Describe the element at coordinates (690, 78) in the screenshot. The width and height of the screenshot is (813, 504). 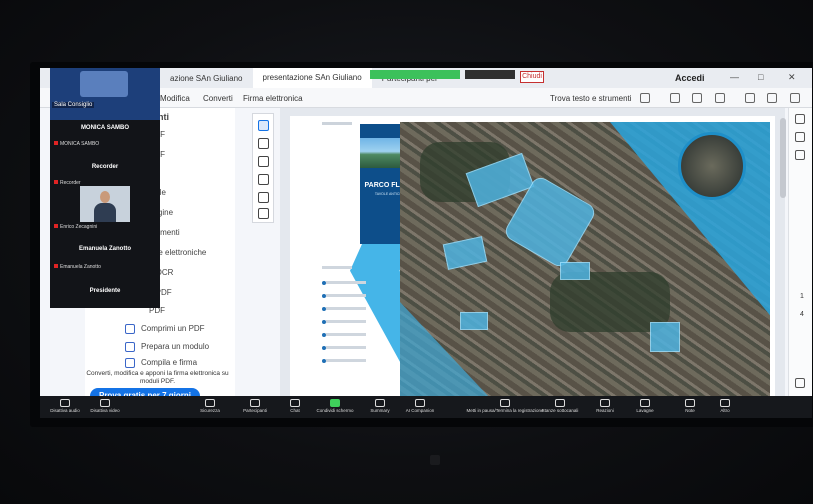
I see `login-button: Accedi` at that location.